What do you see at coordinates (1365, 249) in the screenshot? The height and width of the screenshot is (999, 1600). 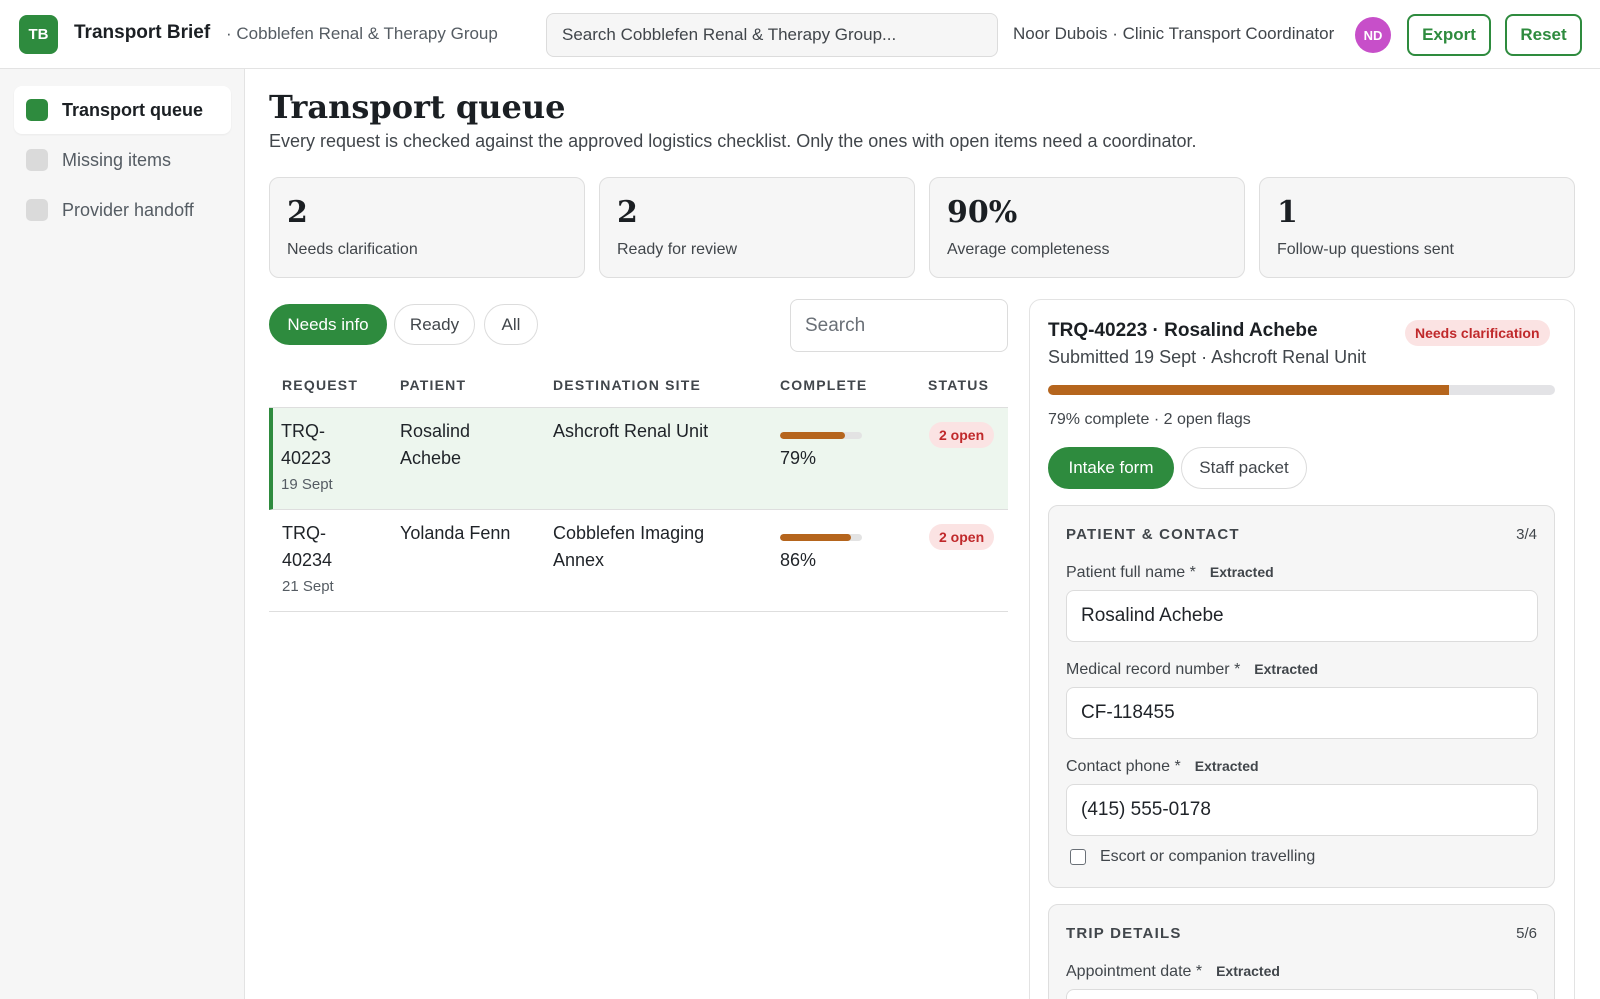 I see `stat-label: Follow-up questions sent` at bounding box center [1365, 249].